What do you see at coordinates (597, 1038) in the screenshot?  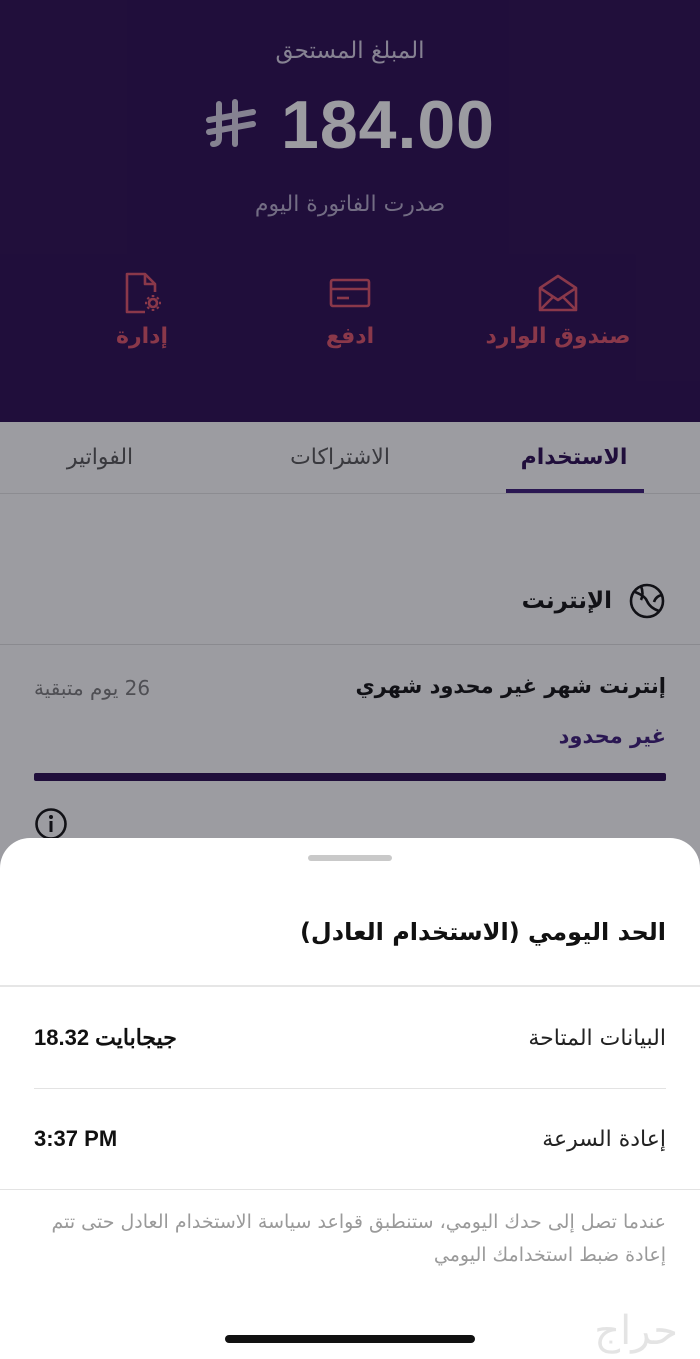 I see `available-data-label: البيانات المتاحة` at bounding box center [597, 1038].